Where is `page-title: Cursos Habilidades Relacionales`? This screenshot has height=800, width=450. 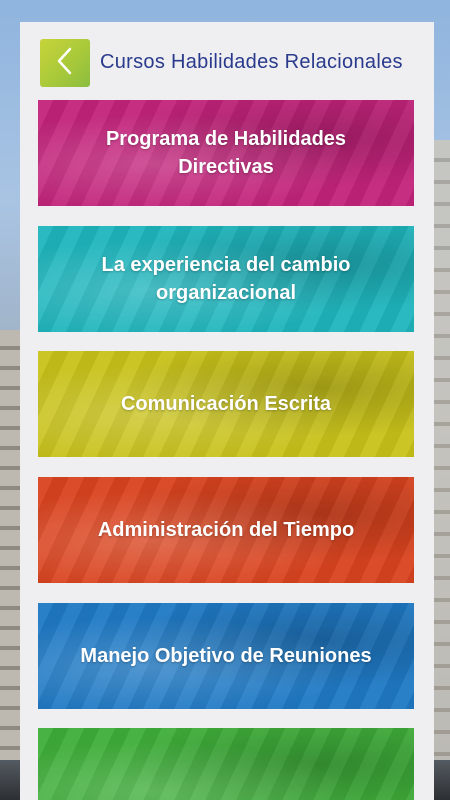 page-title: Cursos Habilidades Relacionales is located at coordinates (251, 62).